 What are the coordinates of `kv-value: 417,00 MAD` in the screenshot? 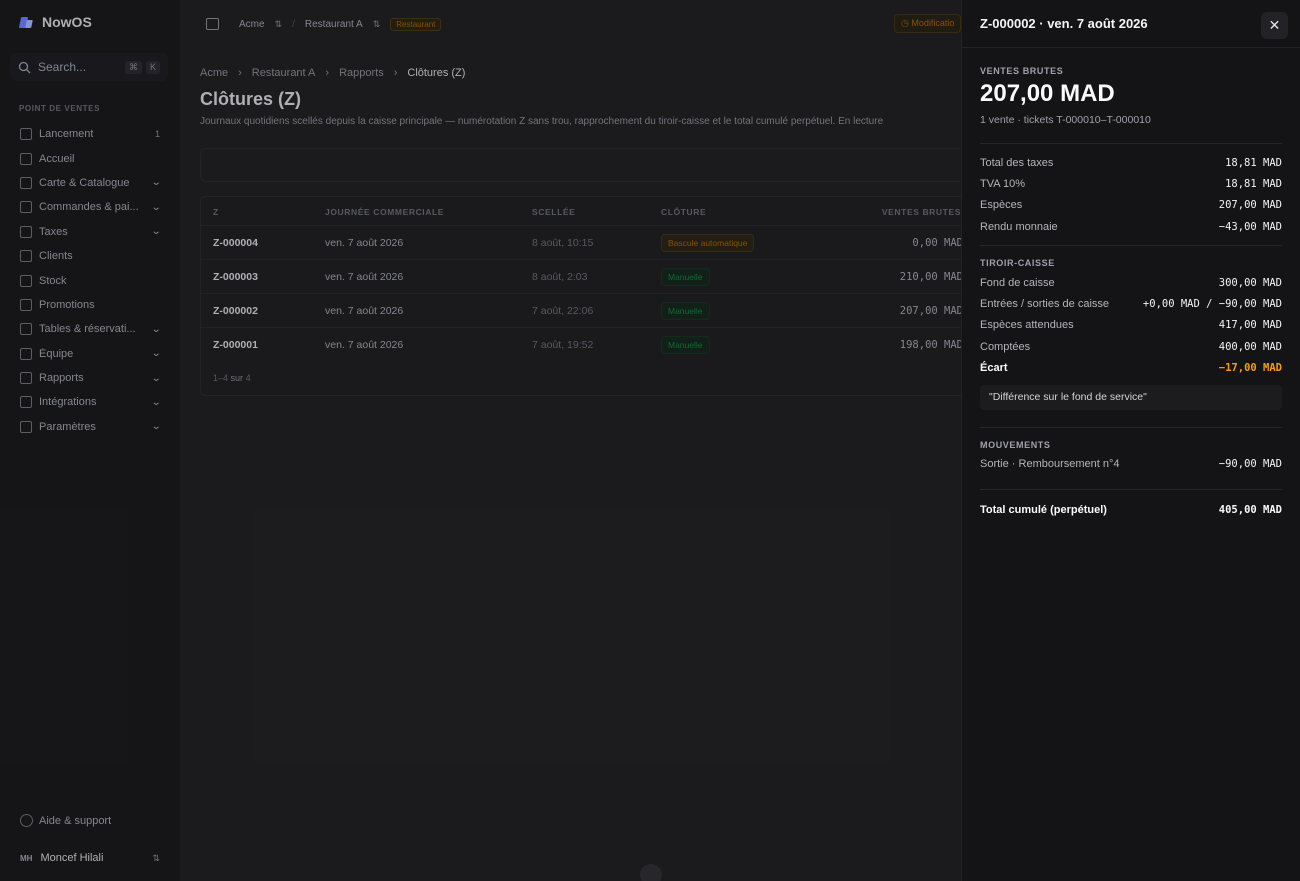 It's located at (1250, 325).